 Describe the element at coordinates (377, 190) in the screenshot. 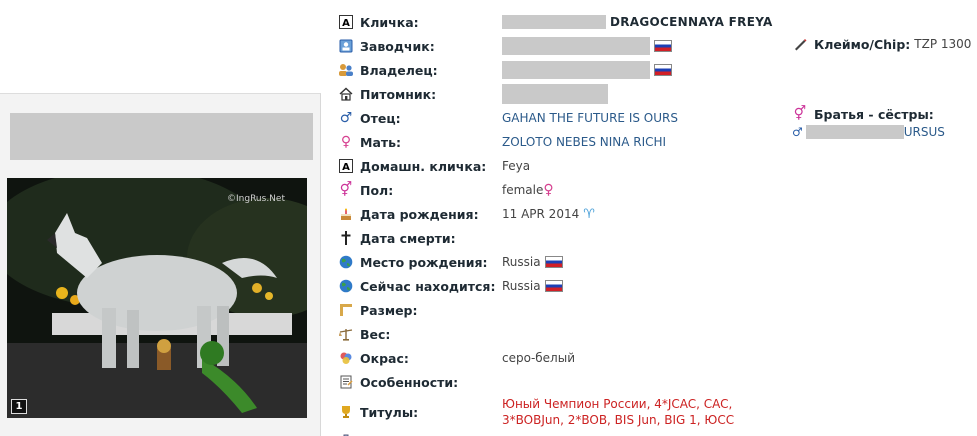

I see `label-sex: Пол:` at that location.